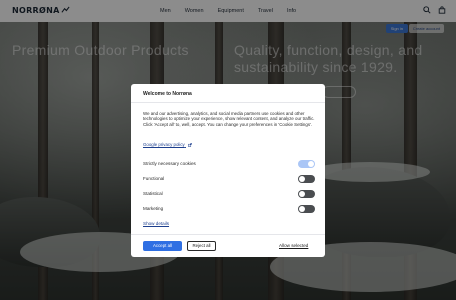  I want to click on functional-toggle, so click(306, 179).